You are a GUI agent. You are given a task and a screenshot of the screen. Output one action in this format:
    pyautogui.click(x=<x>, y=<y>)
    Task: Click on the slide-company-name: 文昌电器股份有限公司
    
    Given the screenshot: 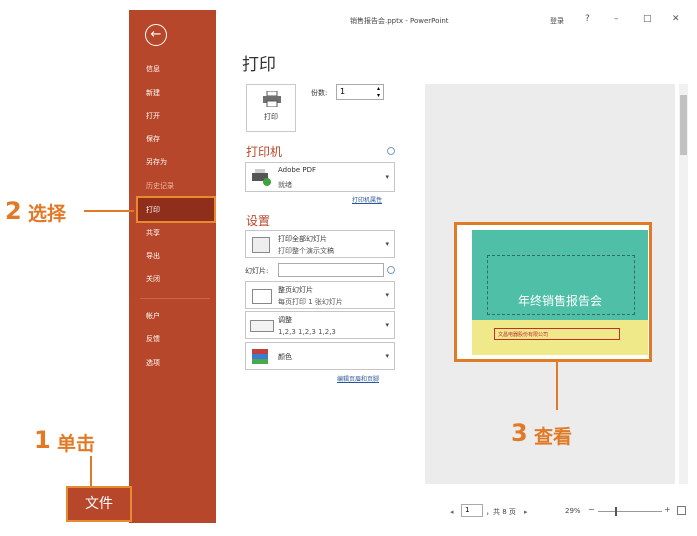 What is the action you would take?
    pyautogui.click(x=557, y=334)
    